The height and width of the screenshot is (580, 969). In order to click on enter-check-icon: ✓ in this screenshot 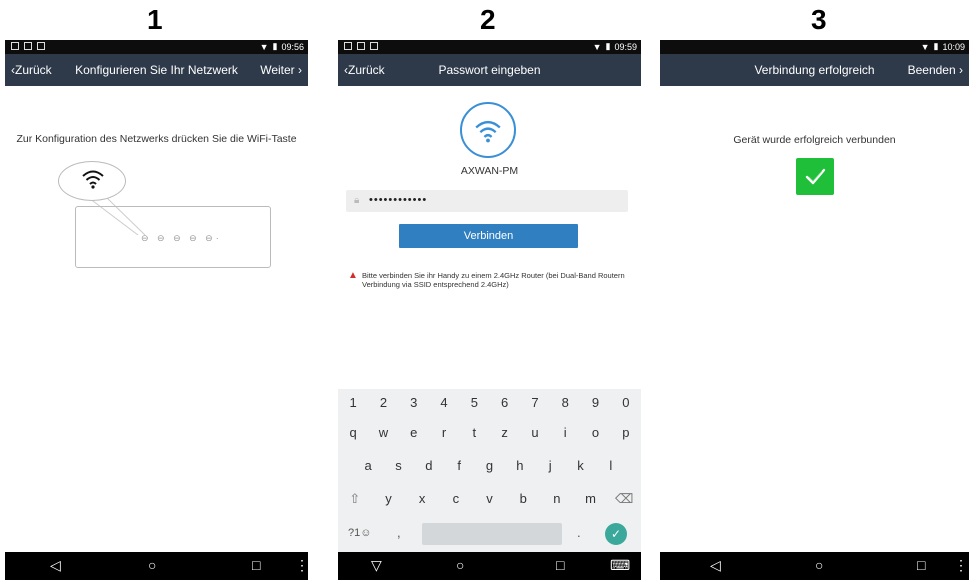, I will do `click(616, 534)`.